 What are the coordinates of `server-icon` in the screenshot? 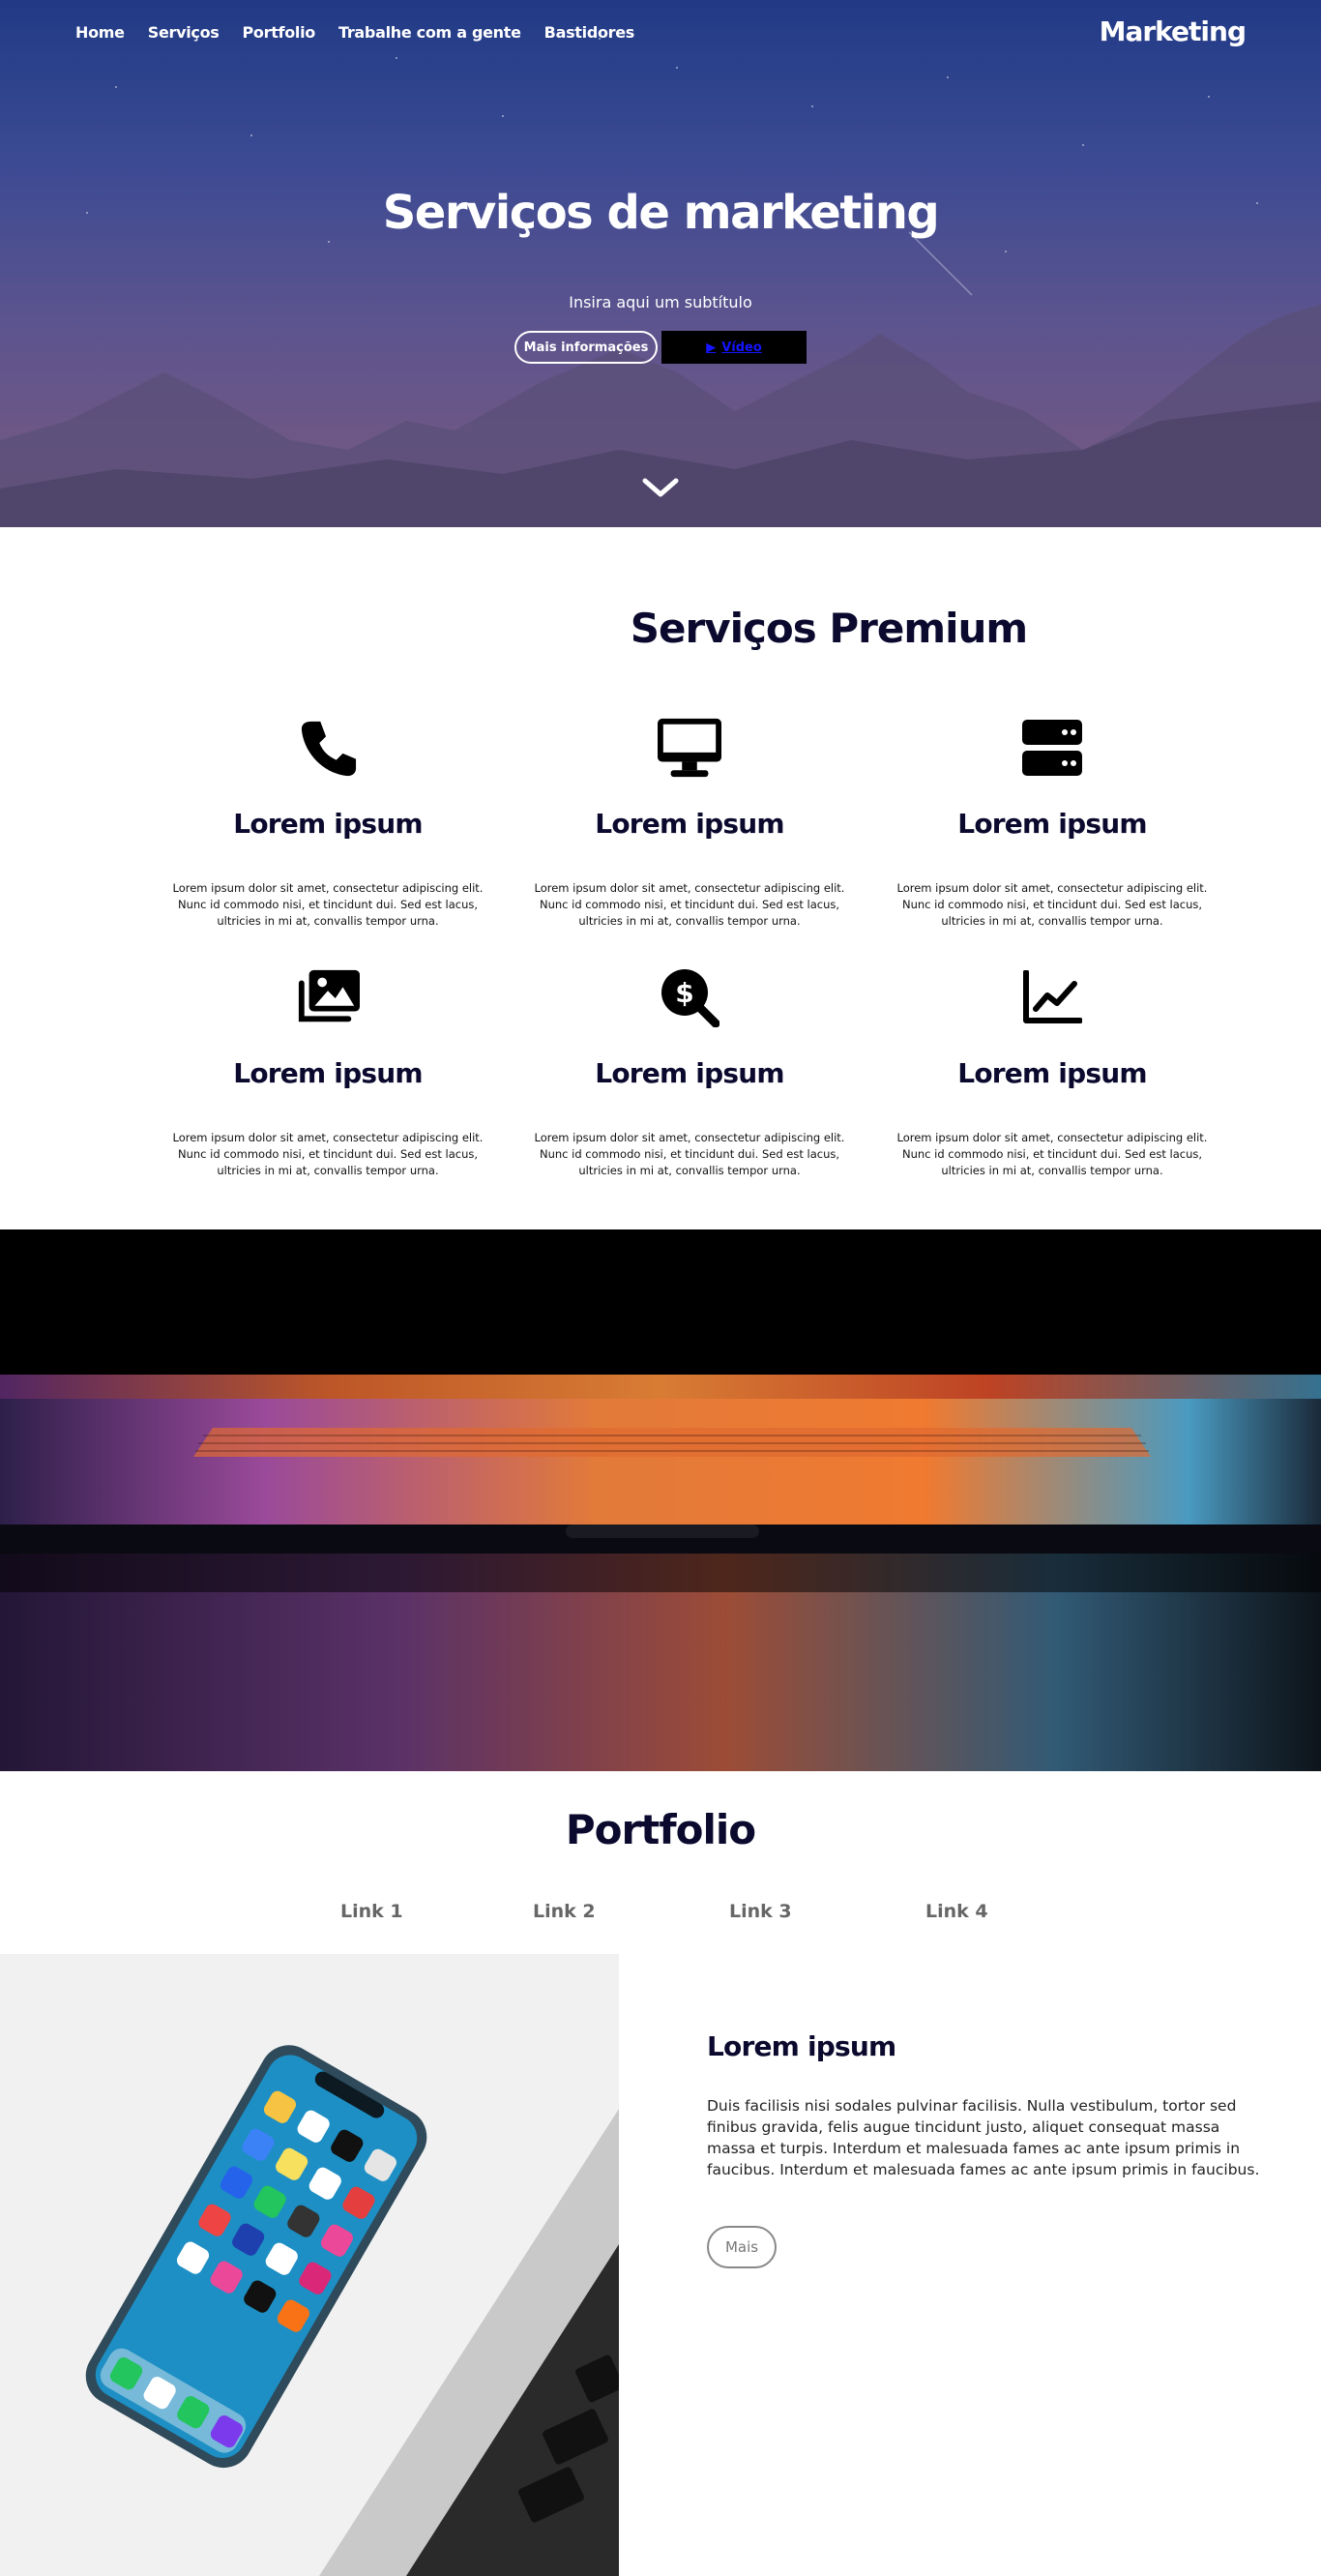 It's located at (1052, 748).